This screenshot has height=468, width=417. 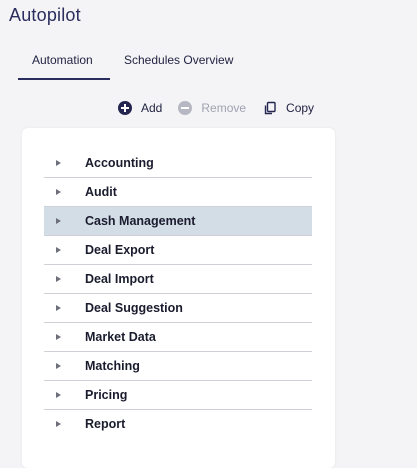 I want to click on remove-label: Remove, so click(x=224, y=108).